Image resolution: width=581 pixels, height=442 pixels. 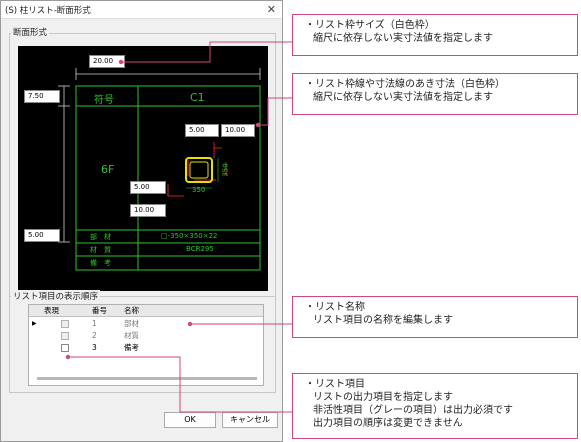 What do you see at coordinates (383, 320) in the screenshot?
I see `callout-list-name-text: リスト項目の名称を編集します` at bounding box center [383, 320].